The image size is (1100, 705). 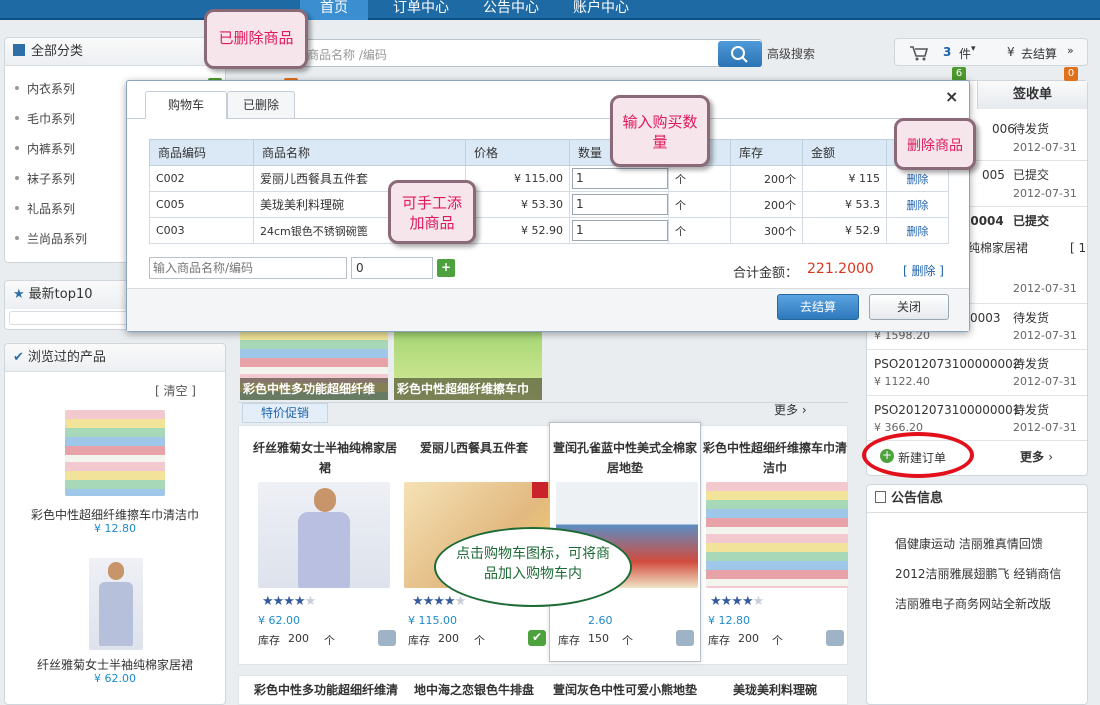 I want to click on clear-history-link: [ 清空 ], so click(x=175, y=390).